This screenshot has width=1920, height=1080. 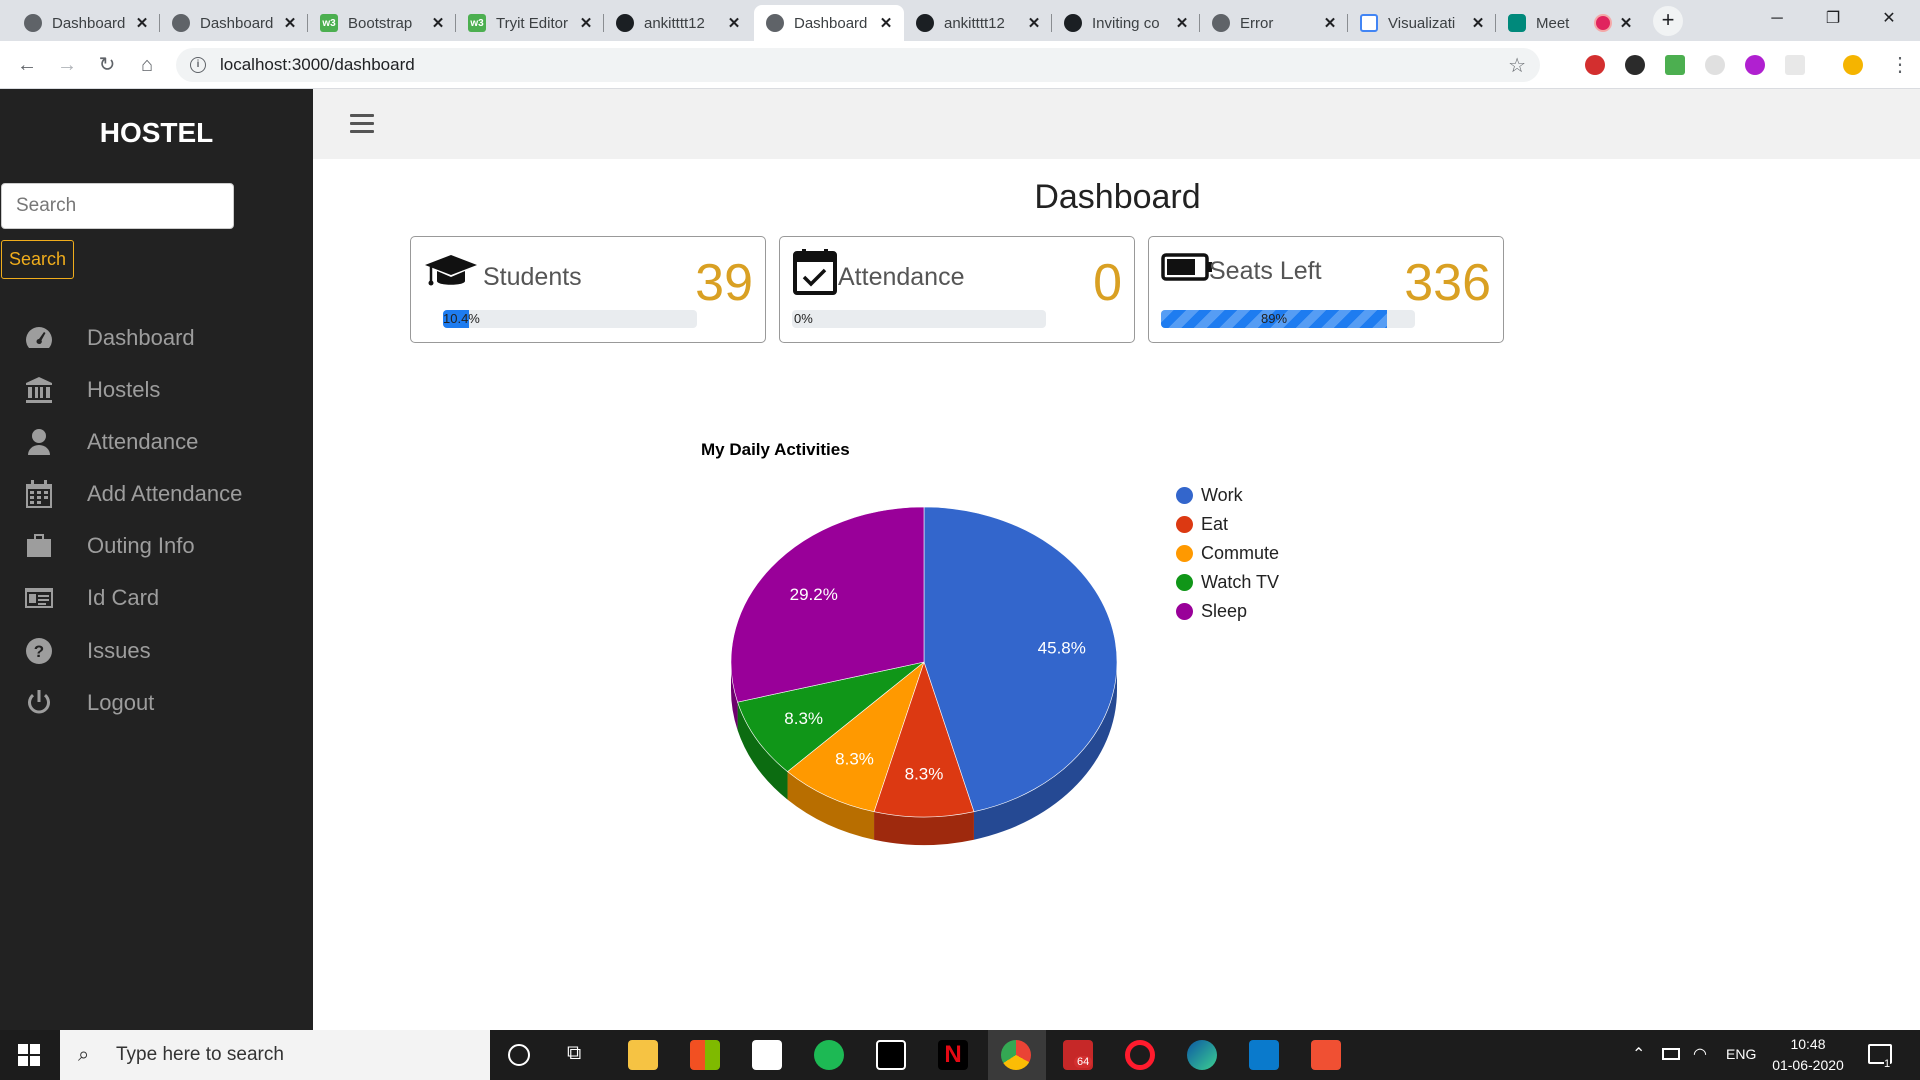 I want to click on tab-label: Inviting co, so click(x=1126, y=23).